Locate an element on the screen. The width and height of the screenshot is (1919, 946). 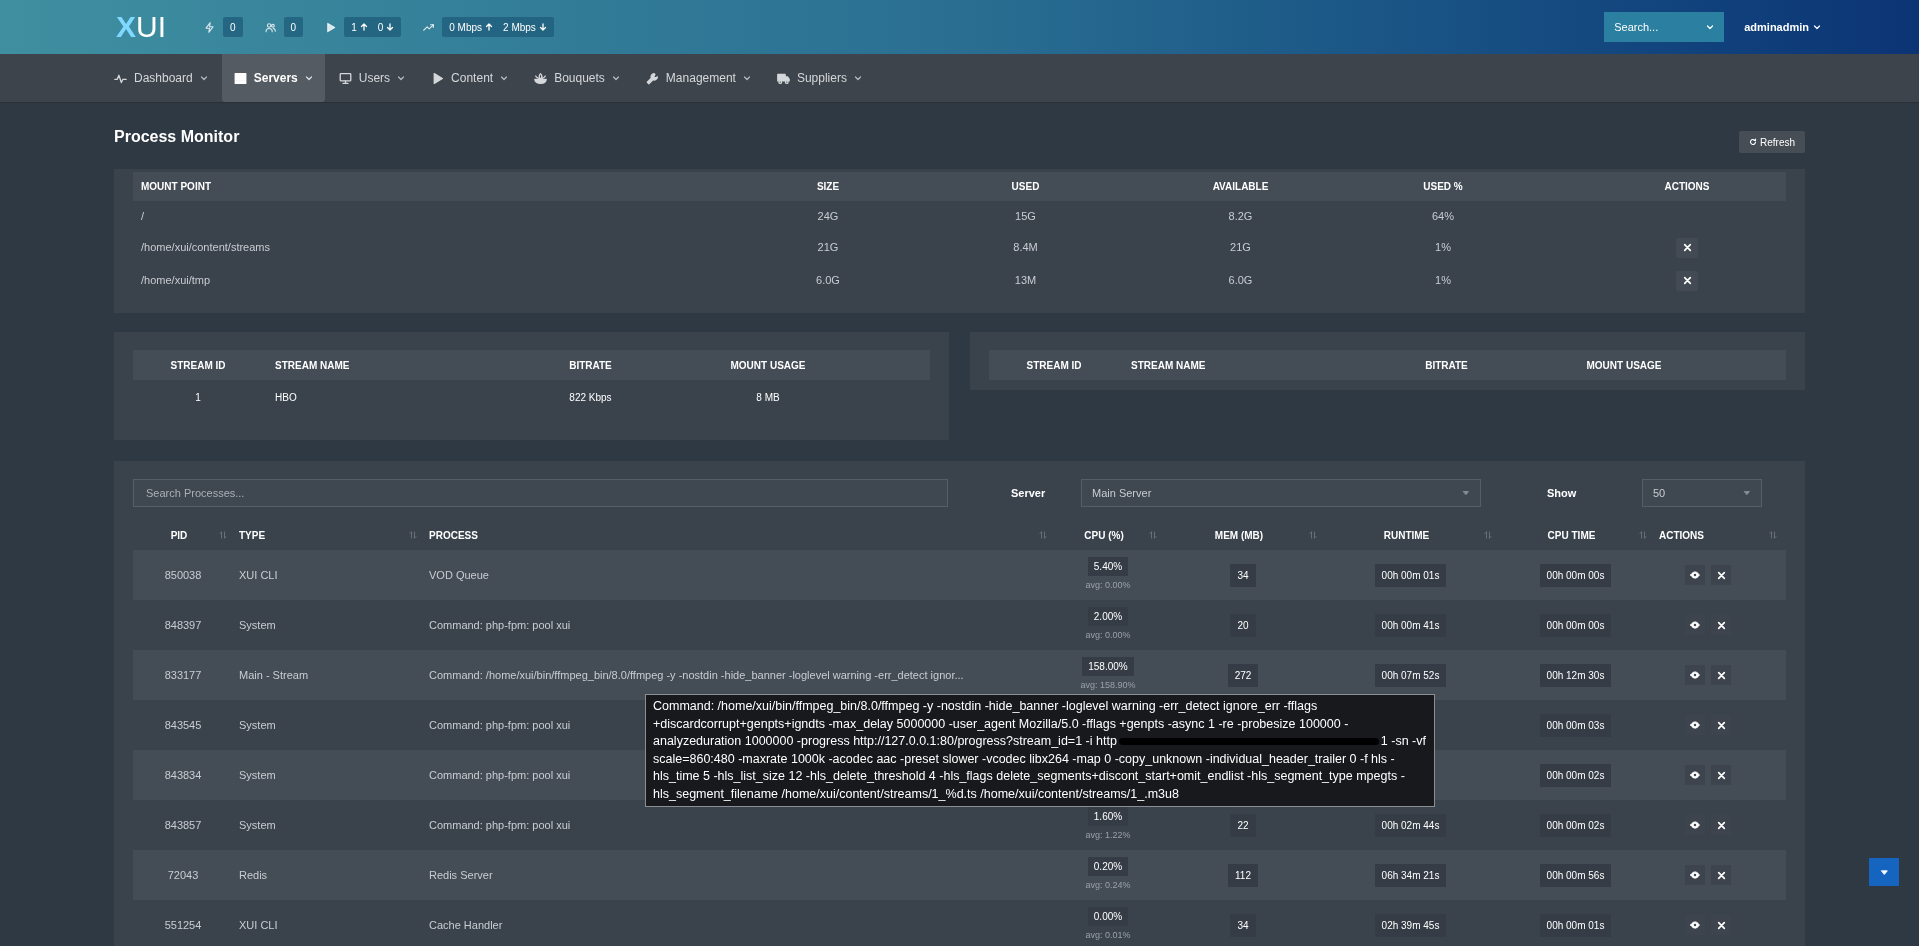
cpu-average: avg: 0.24% is located at coordinates (1108, 886).